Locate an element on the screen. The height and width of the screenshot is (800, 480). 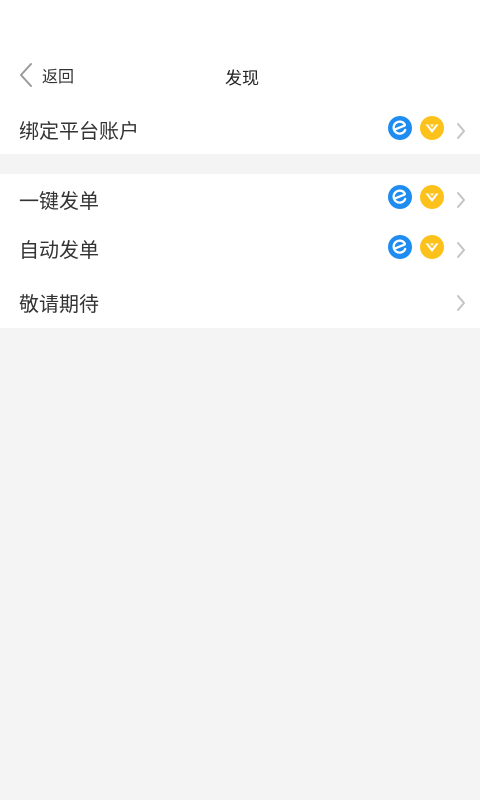
section-bind-accounts: 绑定平台账户 is located at coordinates (240, 127).